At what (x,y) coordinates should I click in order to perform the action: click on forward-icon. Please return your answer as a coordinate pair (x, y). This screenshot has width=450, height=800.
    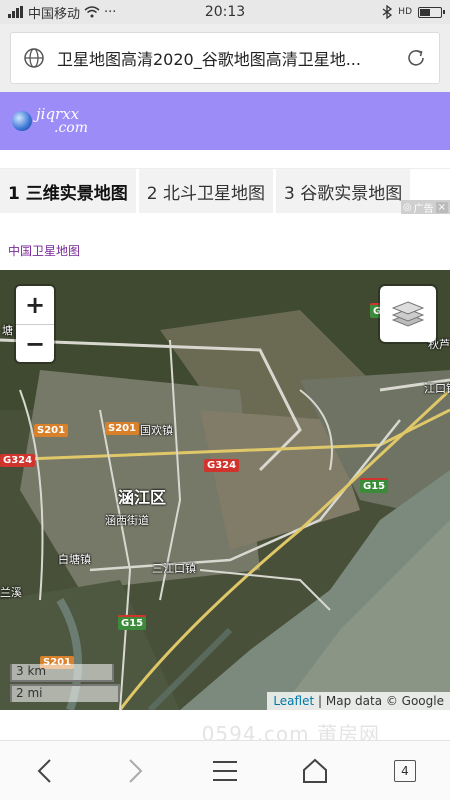
    Looking at the image, I should click on (136, 770).